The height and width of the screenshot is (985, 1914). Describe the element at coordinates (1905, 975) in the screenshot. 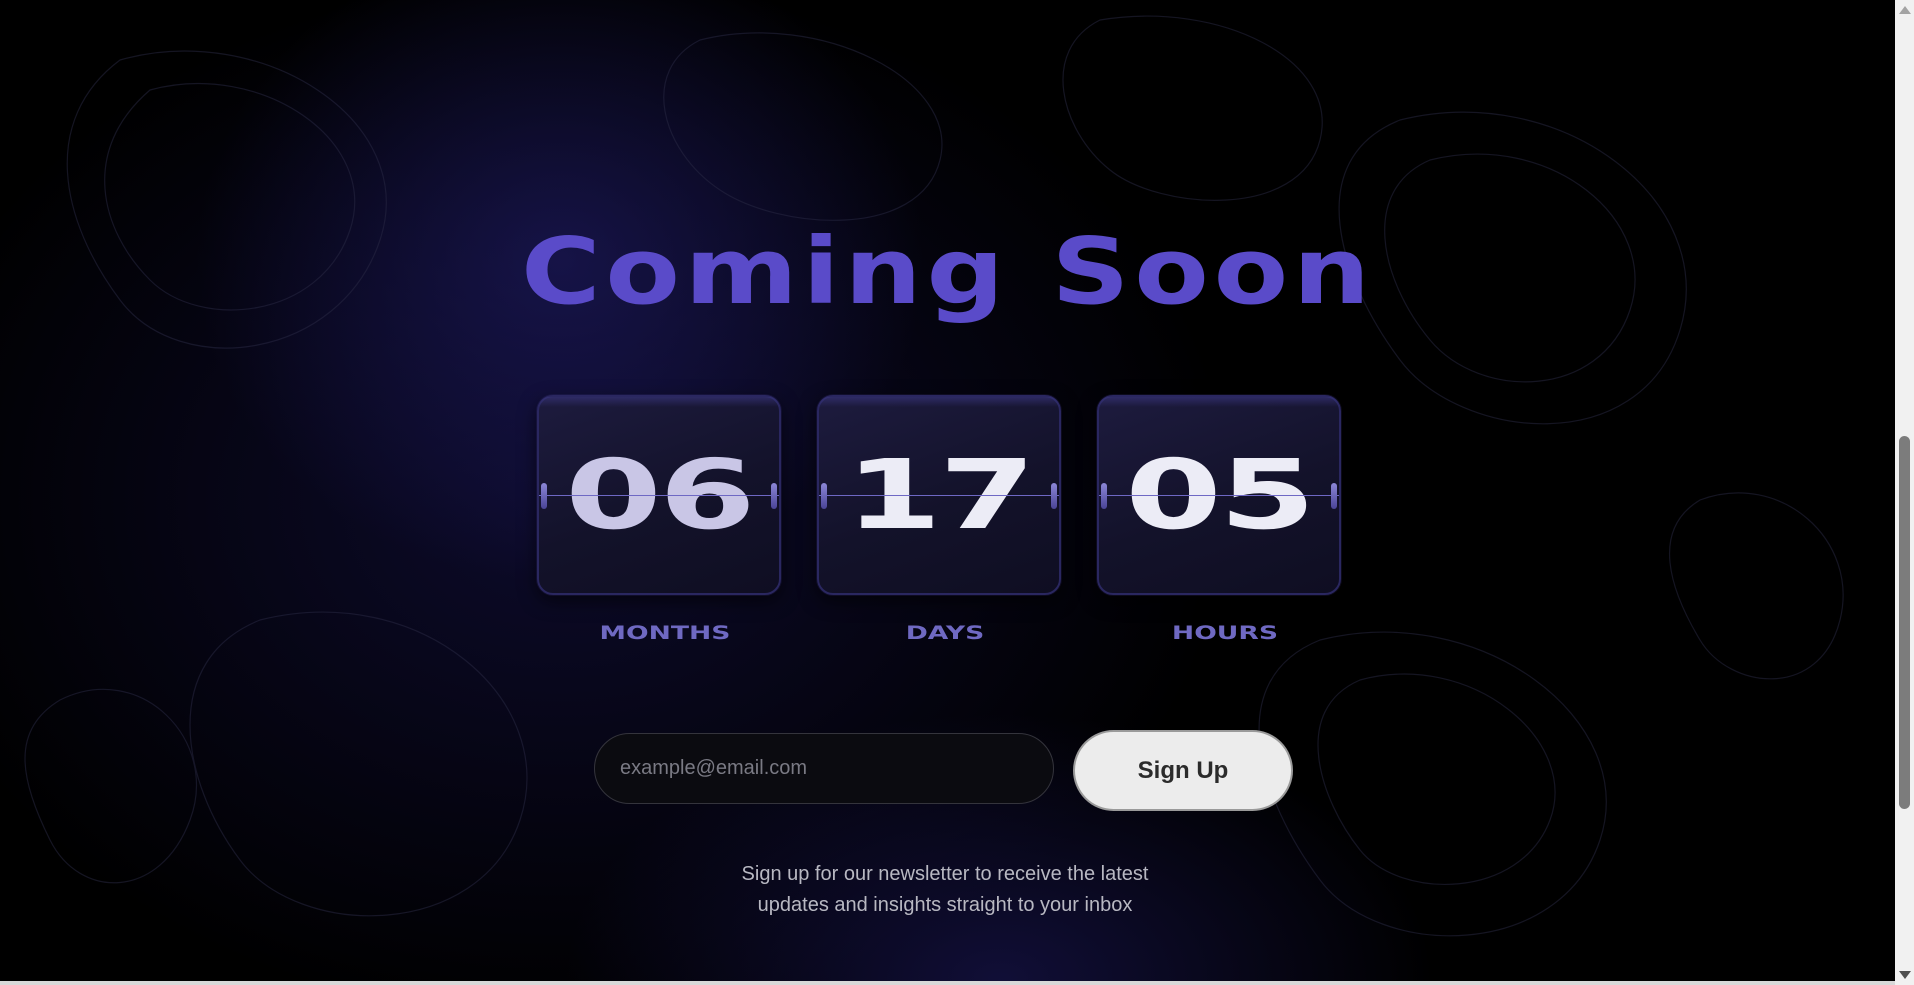

I see `scroll-down-arrow-icon` at that location.